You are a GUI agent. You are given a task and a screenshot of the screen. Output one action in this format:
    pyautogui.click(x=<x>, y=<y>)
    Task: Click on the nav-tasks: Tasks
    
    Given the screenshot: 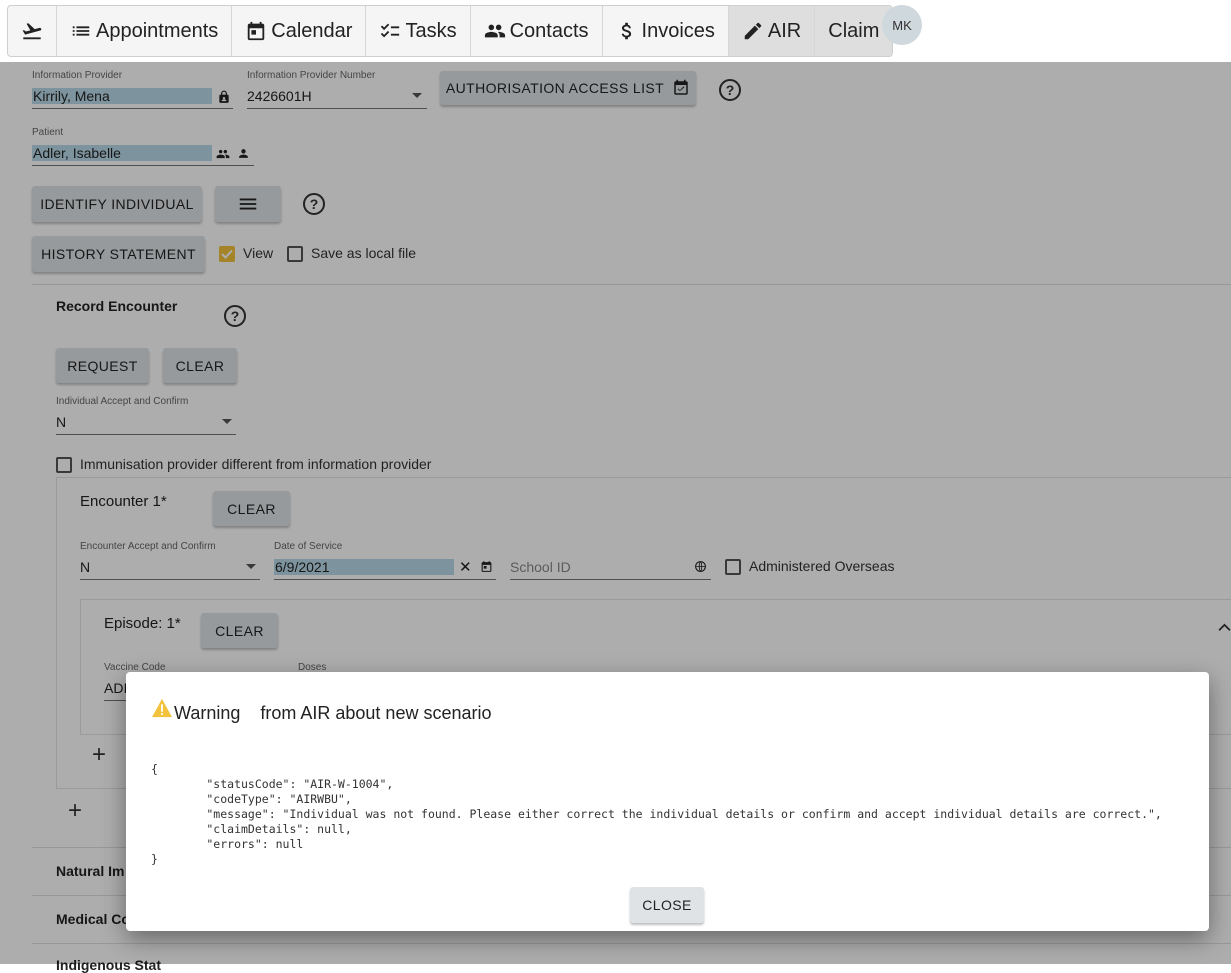 What is the action you would take?
    pyautogui.click(x=418, y=31)
    